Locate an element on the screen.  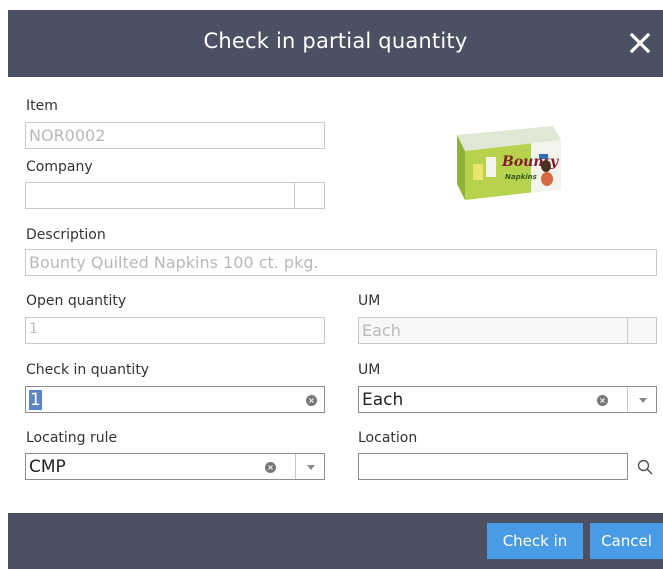
description-field: Bounty Quilted Napkins 100 ct. pkg. is located at coordinates (341, 262).